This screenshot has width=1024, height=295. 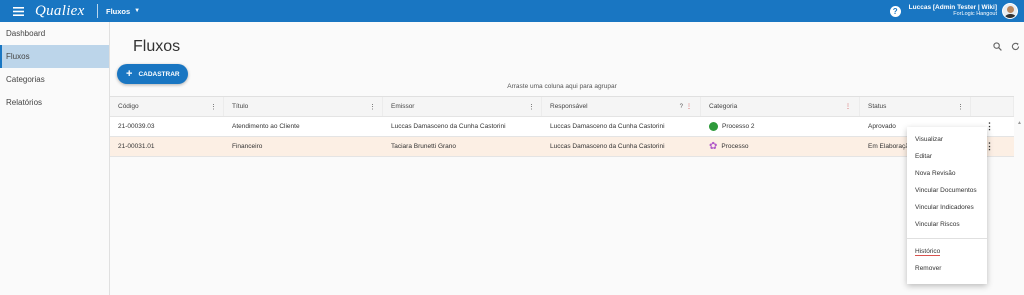 I want to click on group-drop-area: Arraste uma coluna aqui para agrupar, so click(x=562, y=87).